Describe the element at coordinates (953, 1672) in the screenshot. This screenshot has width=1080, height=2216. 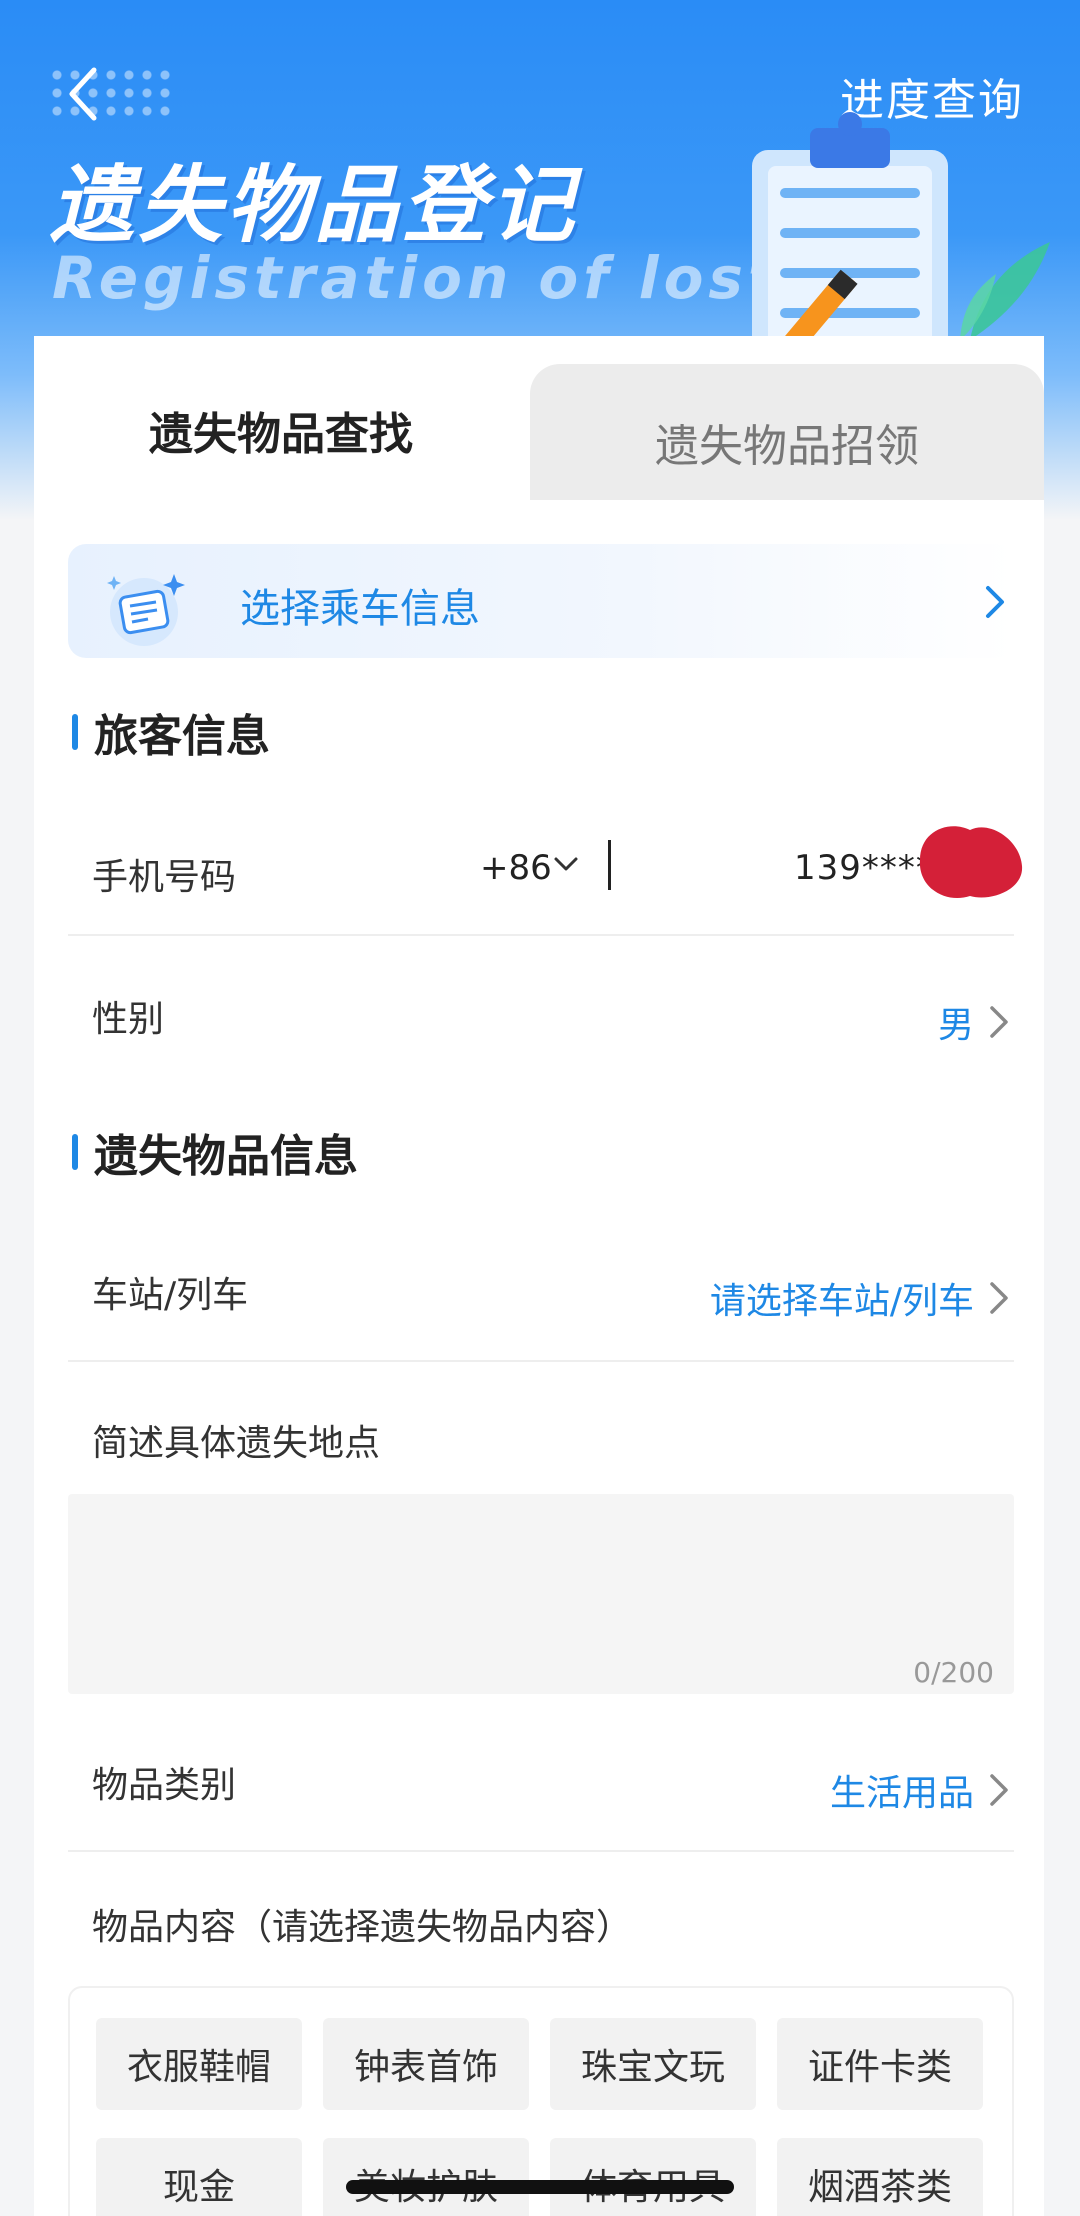
I see `char-counter: 0/200` at that location.